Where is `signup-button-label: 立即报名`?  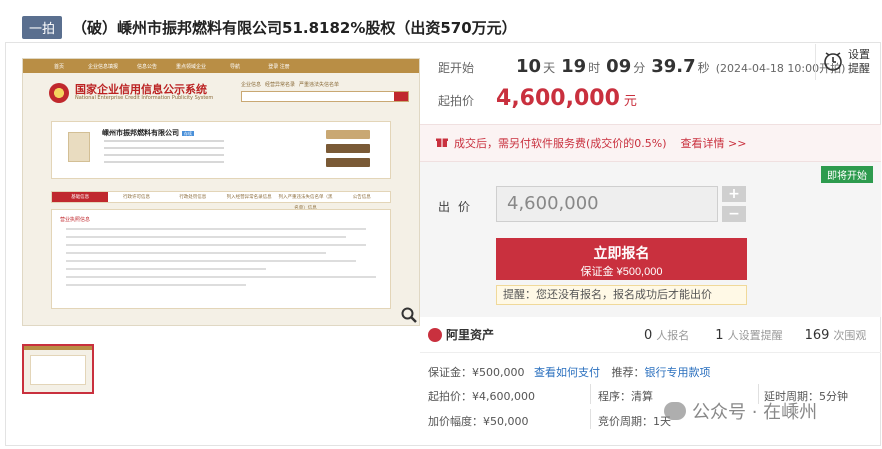 signup-button-label: 立即报名 is located at coordinates (621, 253).